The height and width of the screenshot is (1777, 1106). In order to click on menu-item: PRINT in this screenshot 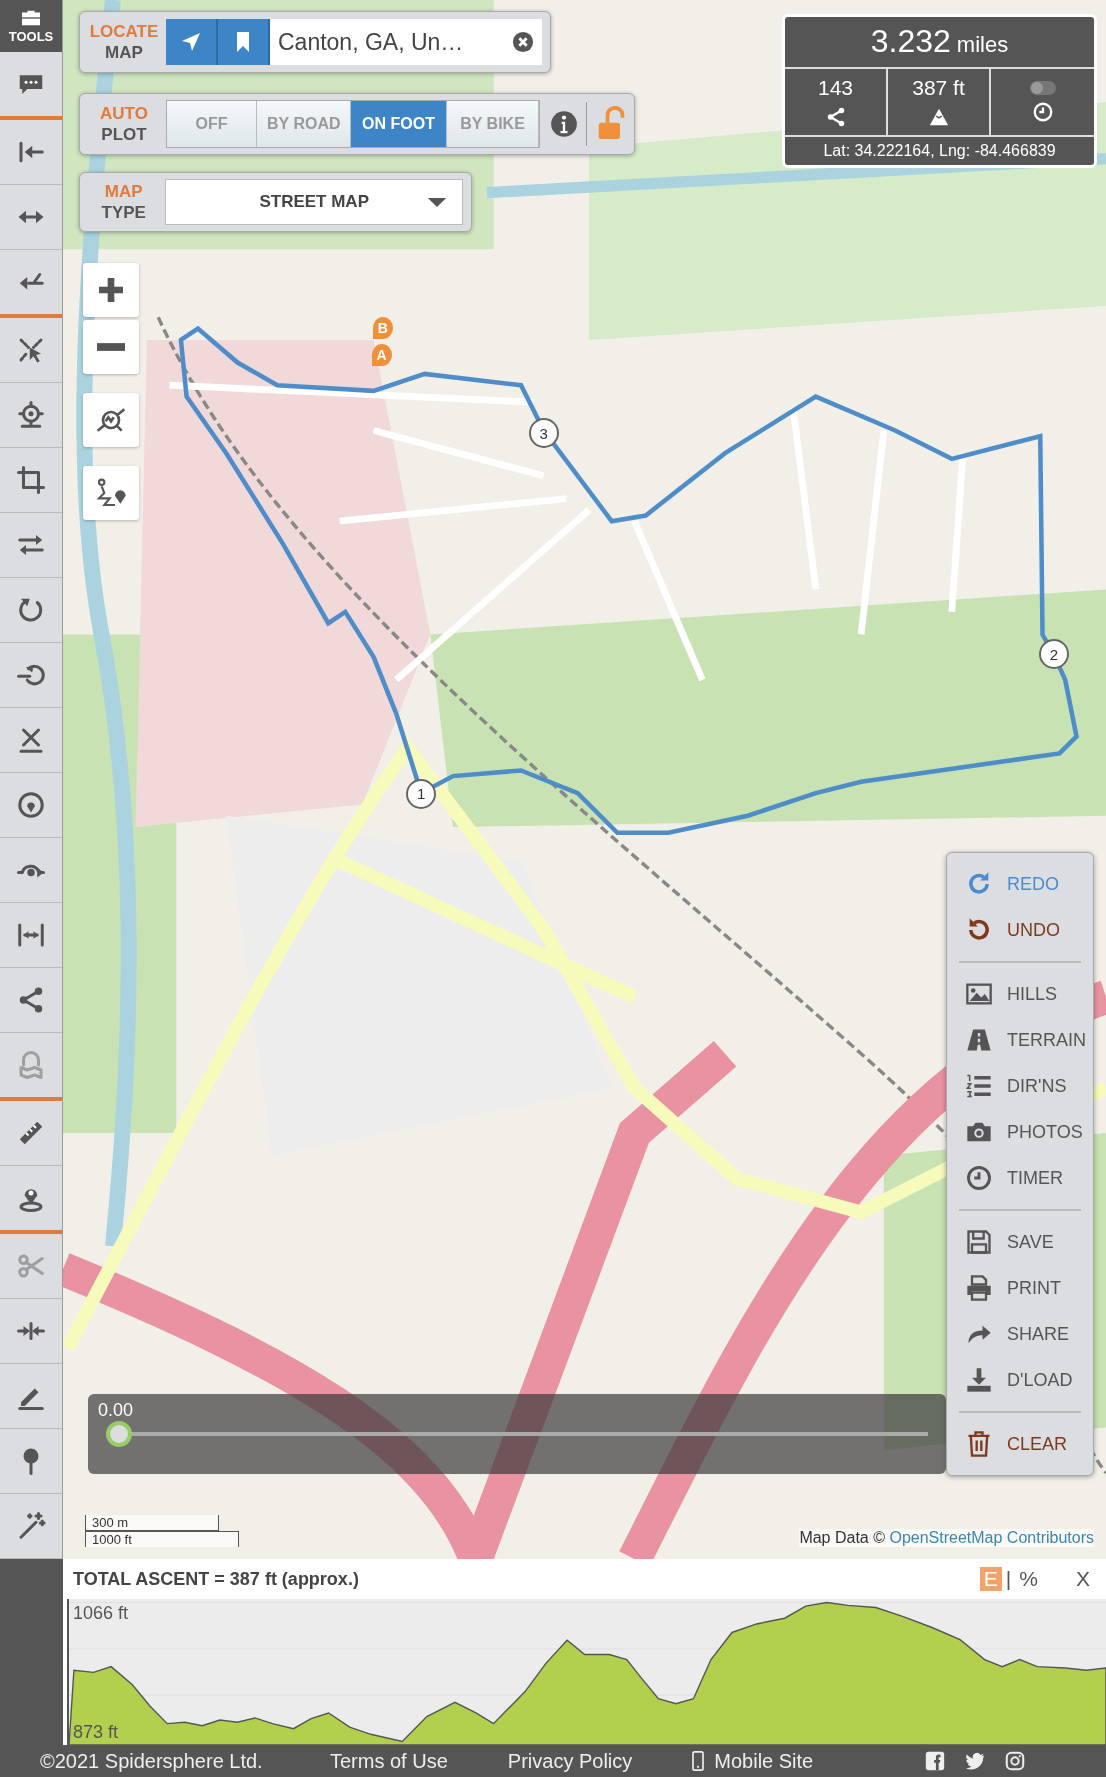, I will do `click(1020, 1288)`.